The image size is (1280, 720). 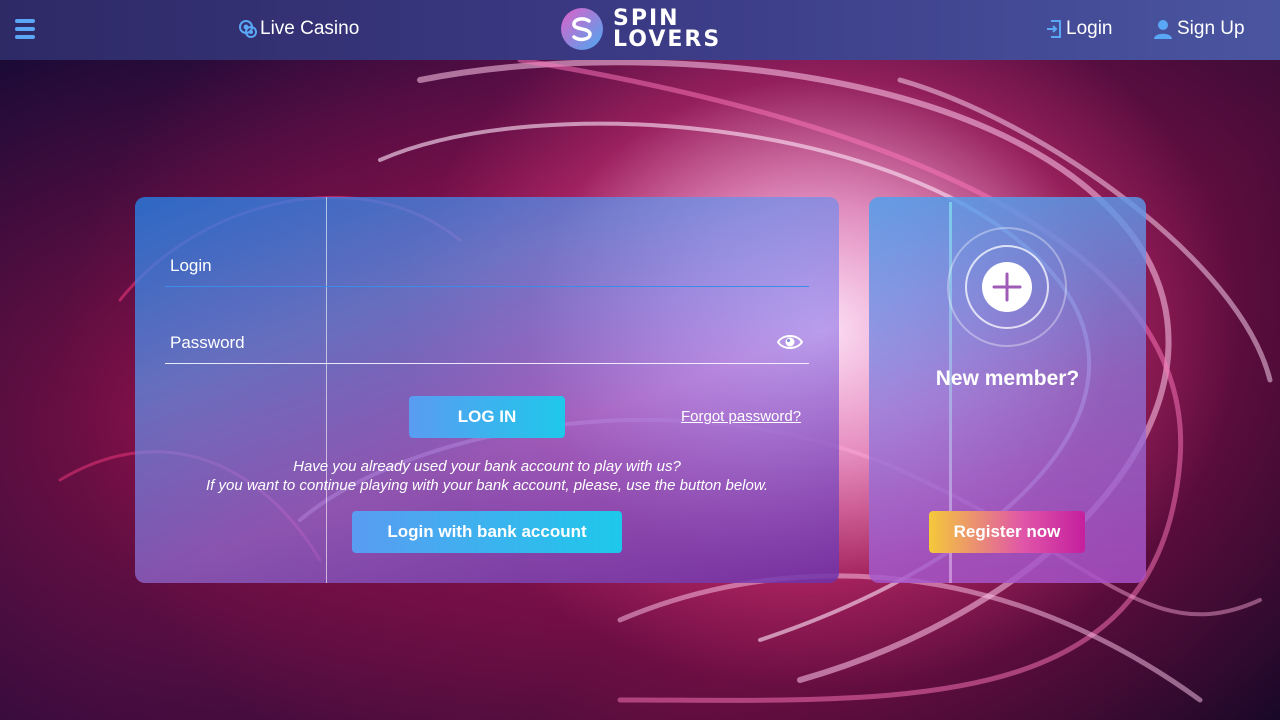 I want to click on plus-icon, so click(x=1007, y=287).